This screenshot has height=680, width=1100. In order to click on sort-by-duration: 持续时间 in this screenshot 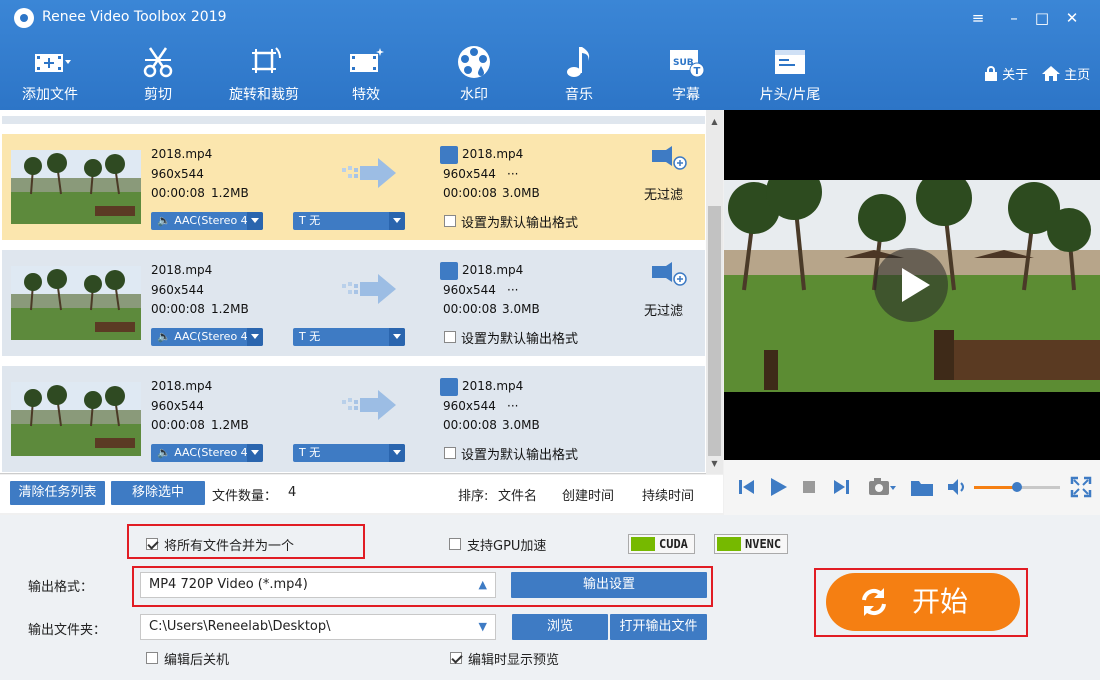, I will do `click(668, 494)`.